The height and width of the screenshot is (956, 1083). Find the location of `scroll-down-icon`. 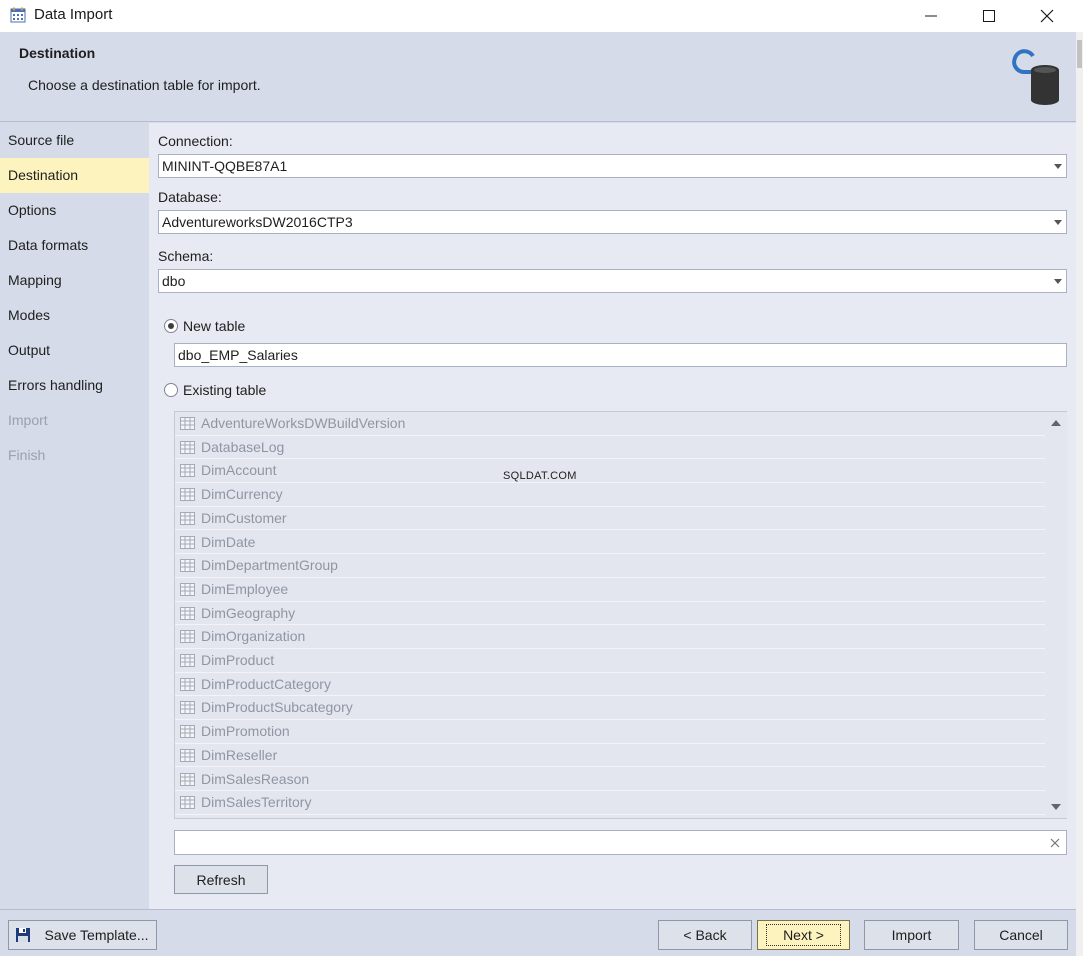

scroll-down-icon is located at coordinates (1056, 807).